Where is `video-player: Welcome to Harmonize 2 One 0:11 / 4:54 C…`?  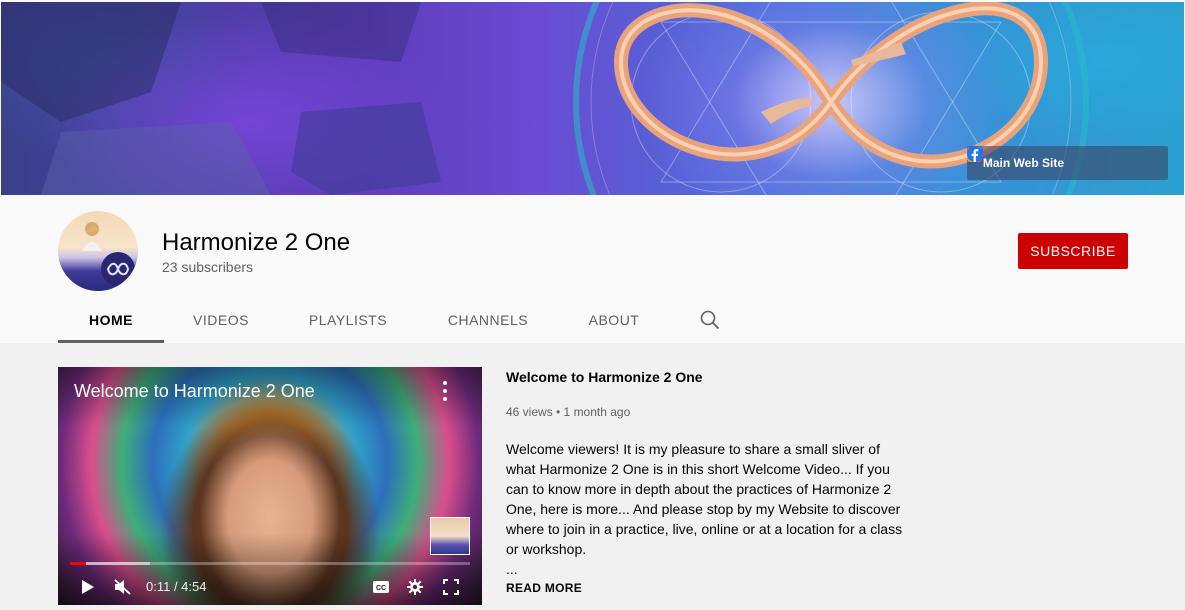 video-player: Welcome to Harmonize 2 One 0:11 / 4:54 C… is located at coordinates (270, 486).